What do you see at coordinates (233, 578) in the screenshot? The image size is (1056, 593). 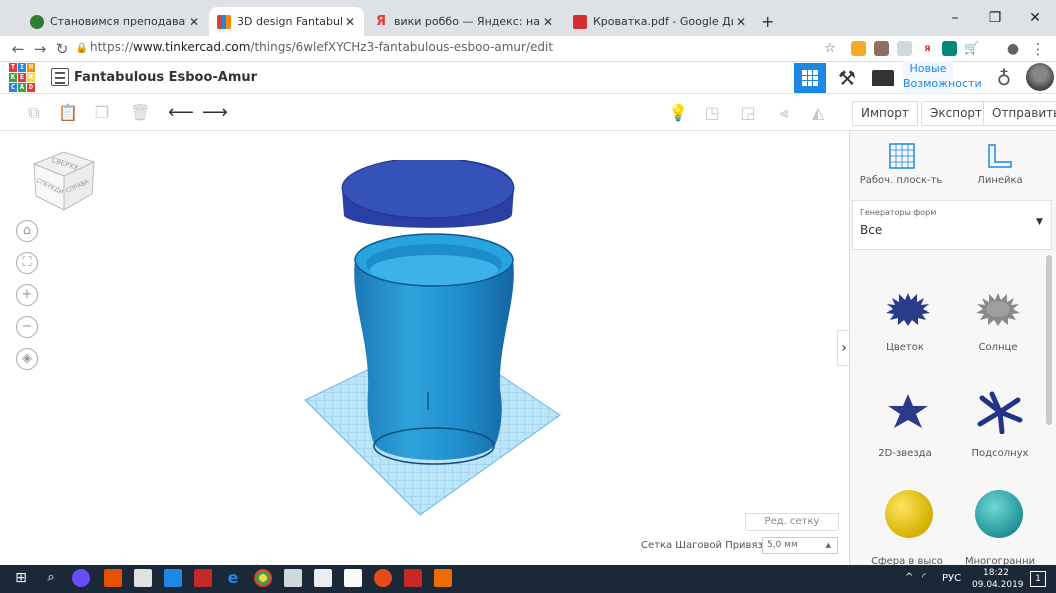 I see `edge-icon: e` at bounding box center [233, 578].